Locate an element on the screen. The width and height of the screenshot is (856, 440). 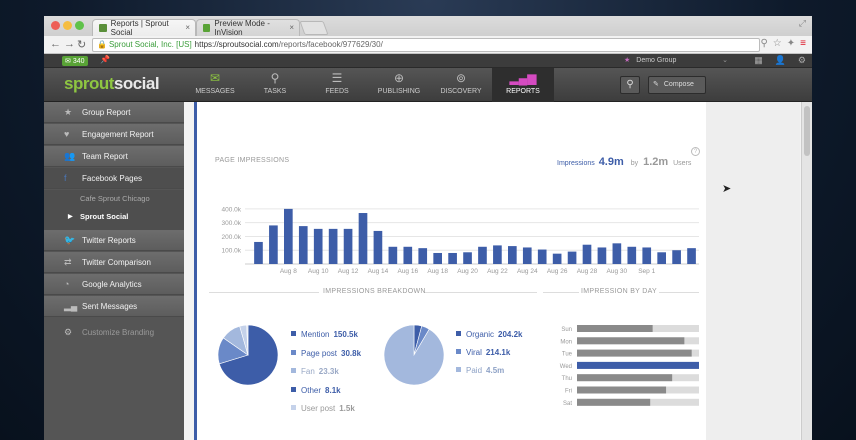
legend-item: Page post 30.8k is located at coordinates (326, 353).